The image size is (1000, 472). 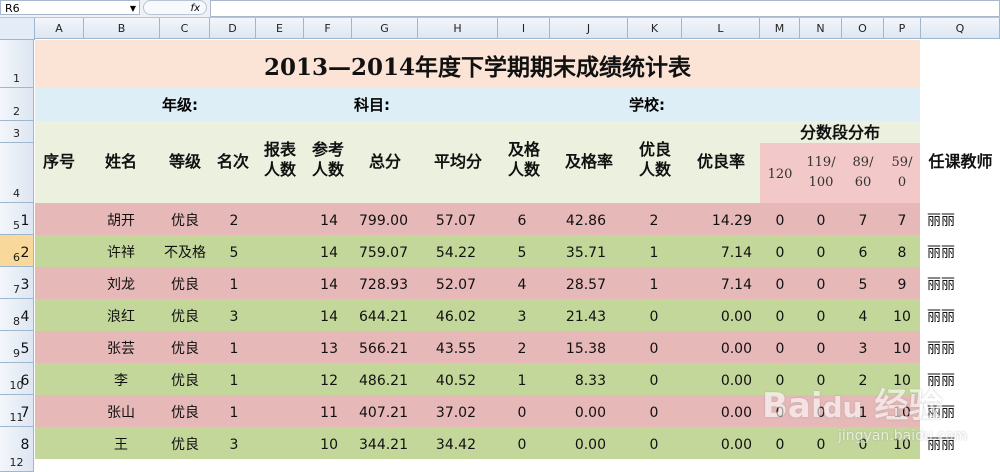 What do you see at coordinates (185, 162) in the screenshot?
I see `header-level: 等级` at bounding box center [185, 162].